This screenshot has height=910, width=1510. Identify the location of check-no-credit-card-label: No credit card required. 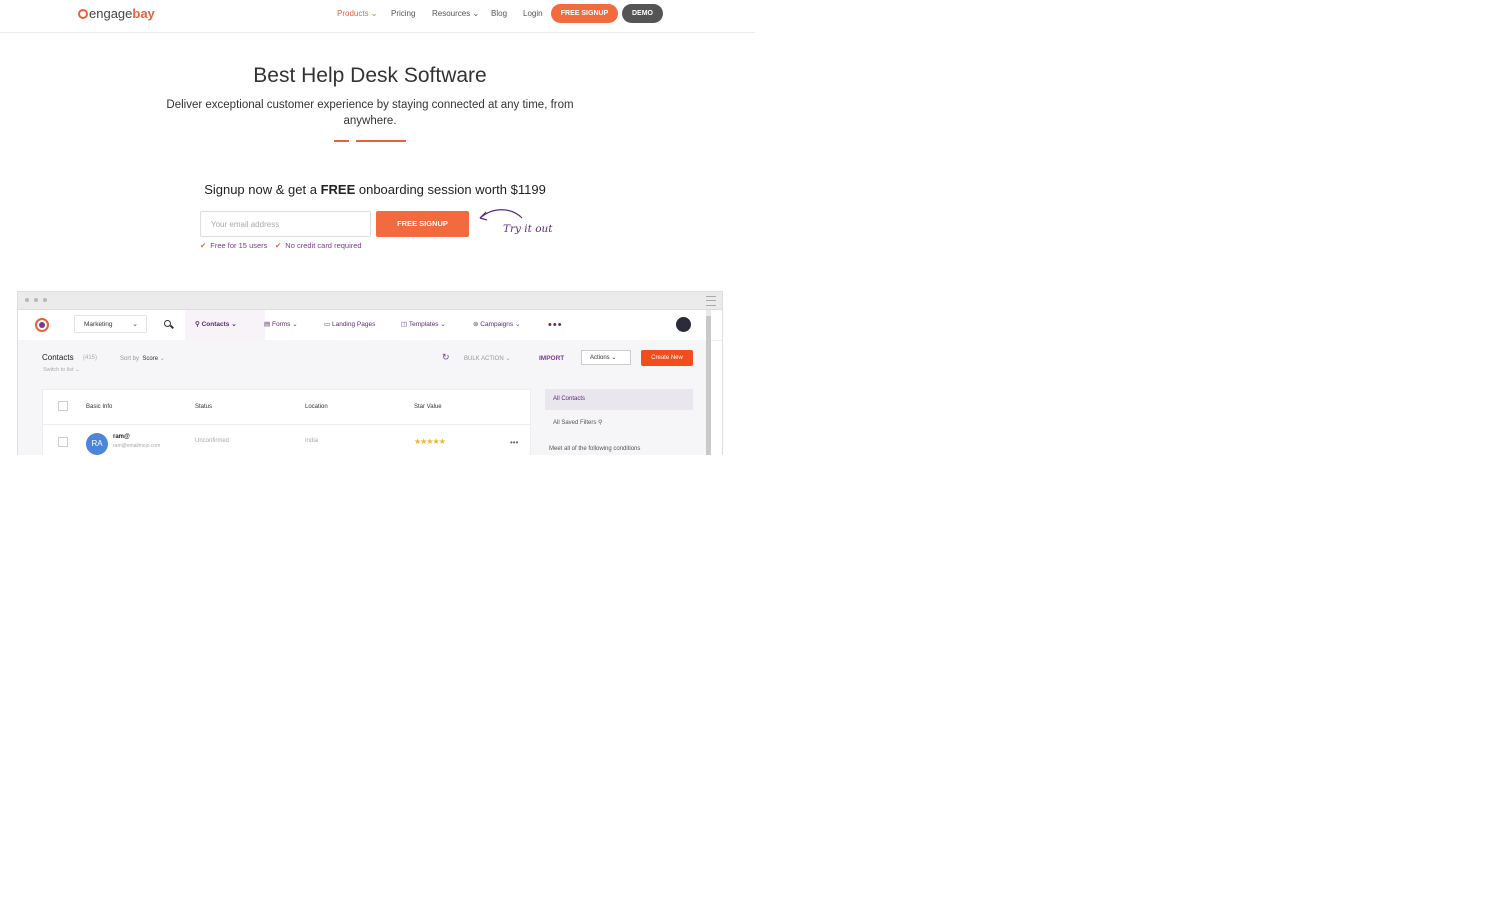
(323, 245).